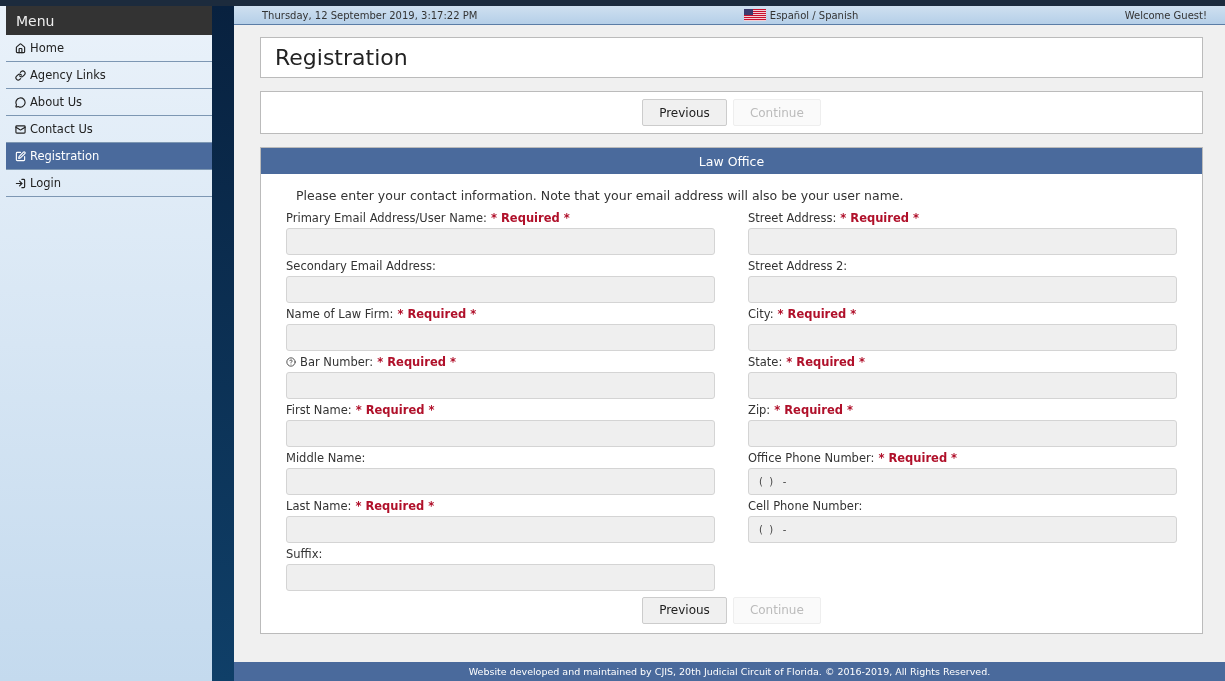  I want to click on page-title: Registration, so click(341, 57).